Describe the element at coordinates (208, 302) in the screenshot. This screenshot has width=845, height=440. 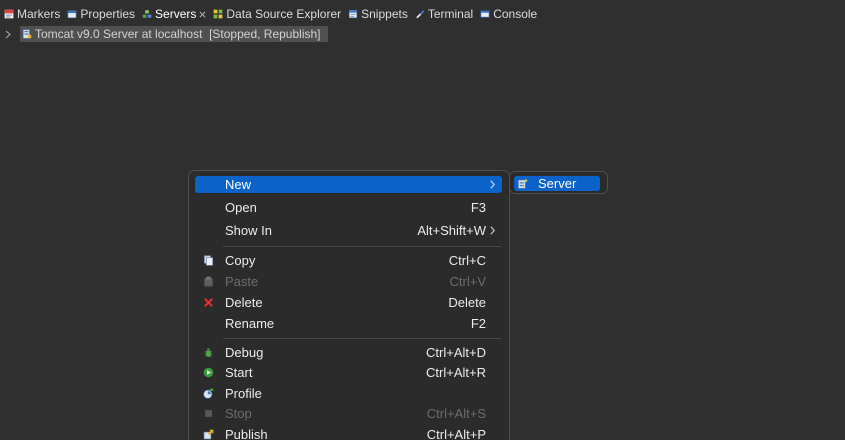
I see `delete-icon` at that location.